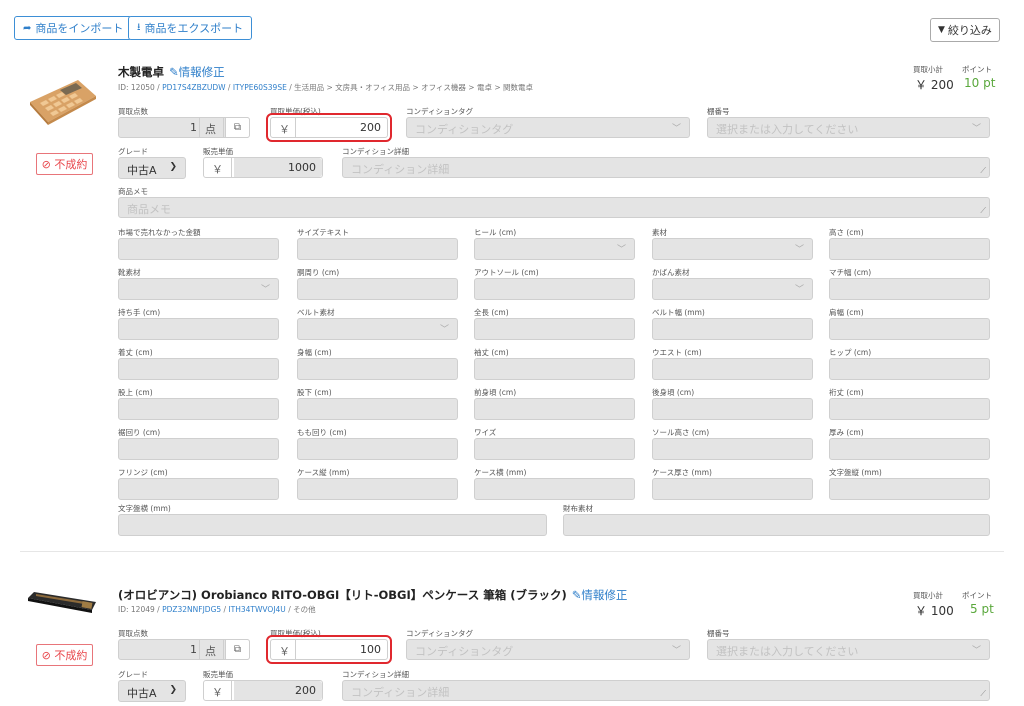 The height and width of the screenshot is (706, 1024). I want to click on shelf-label: 棚番号, so click(718, 111).